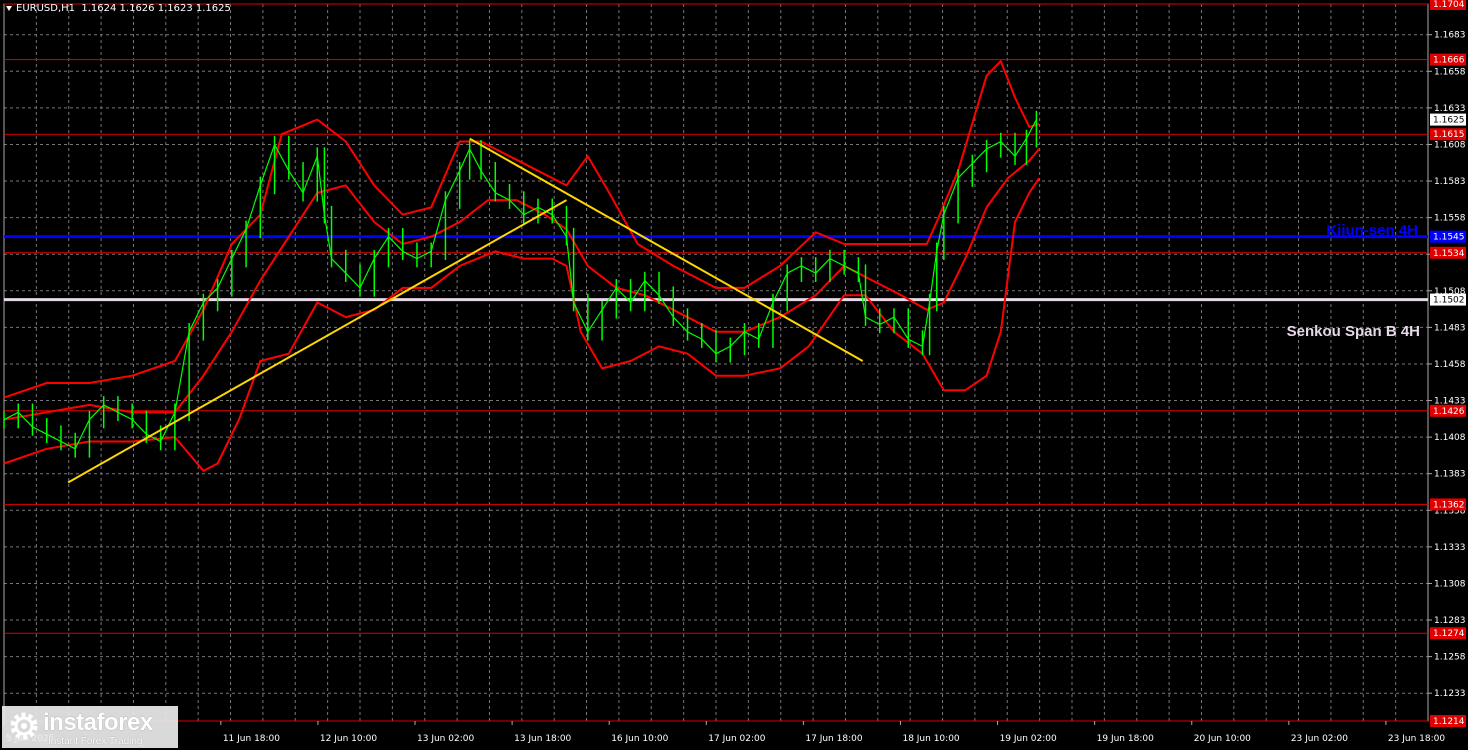 This screenshot has height=750, width=1468. Describe the element at coordinates (9, 8) in the screenshot. I see `dropdown-triangle-icon` at that location.